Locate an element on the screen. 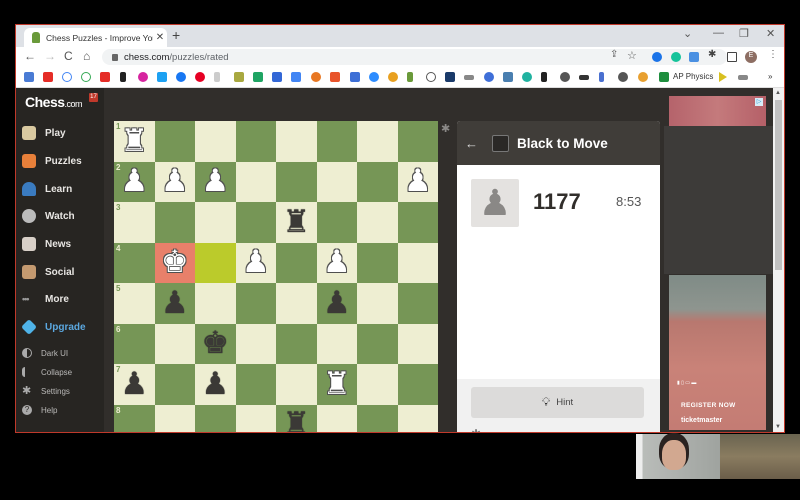 Image resolution: width=800 pixels, height=500 pixels. square-h2: 2 ♟ is located at coordinates (134, 181).